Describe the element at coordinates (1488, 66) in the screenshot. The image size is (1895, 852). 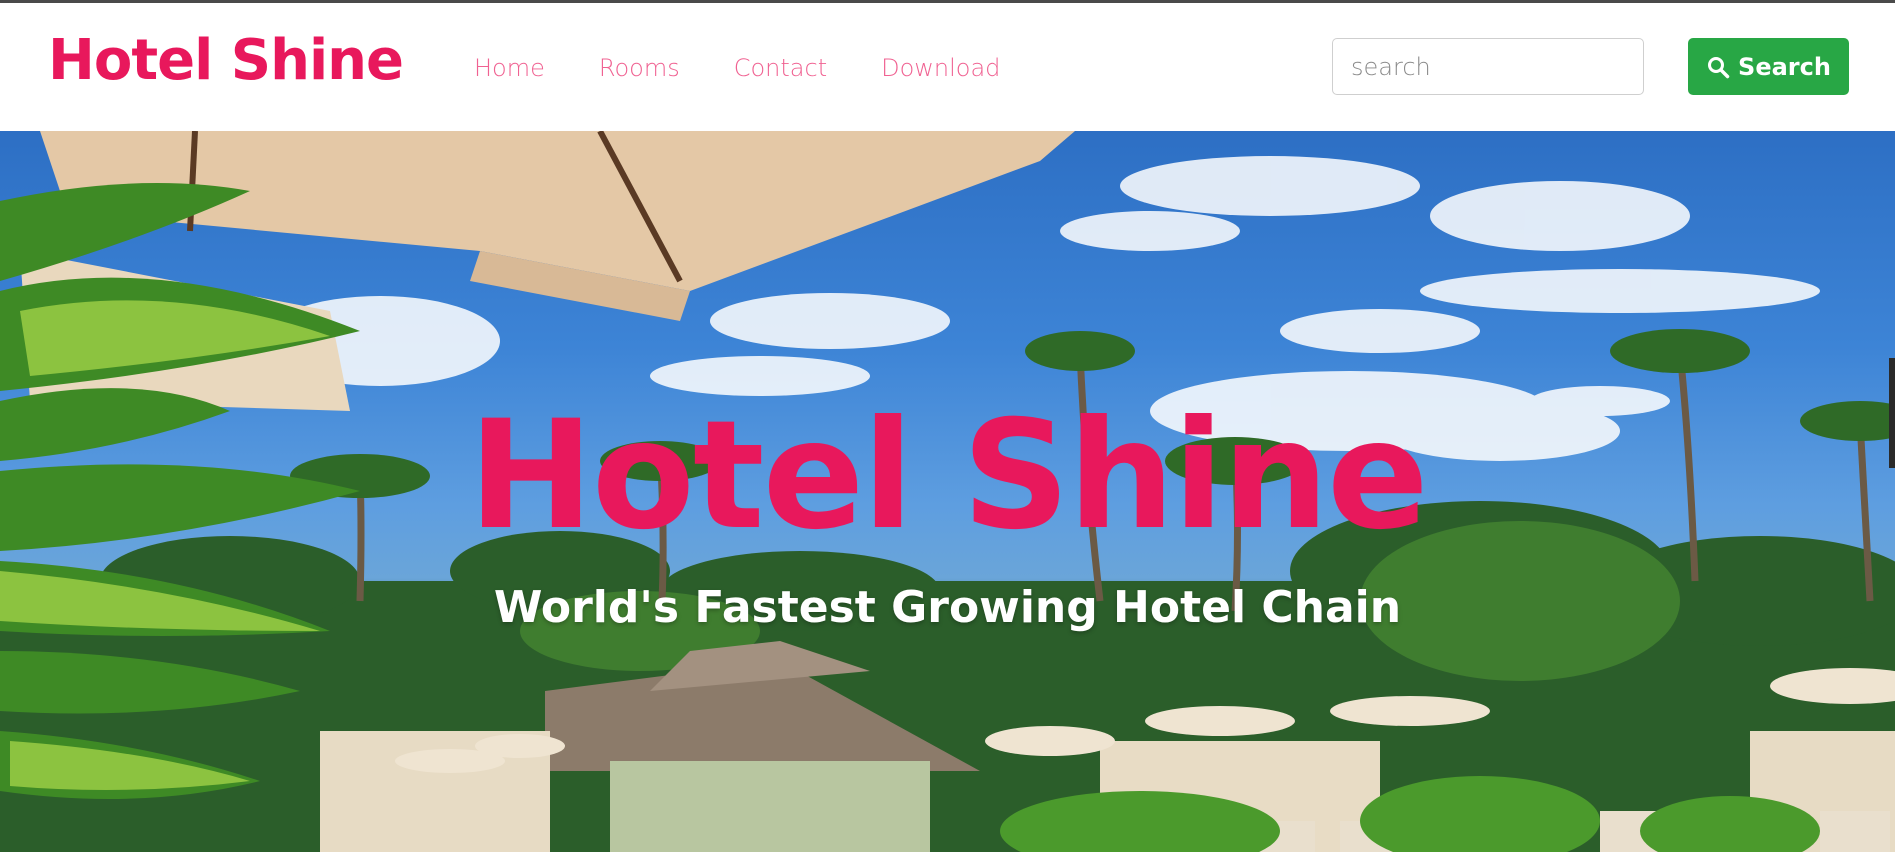
I see `search-input` at that location.